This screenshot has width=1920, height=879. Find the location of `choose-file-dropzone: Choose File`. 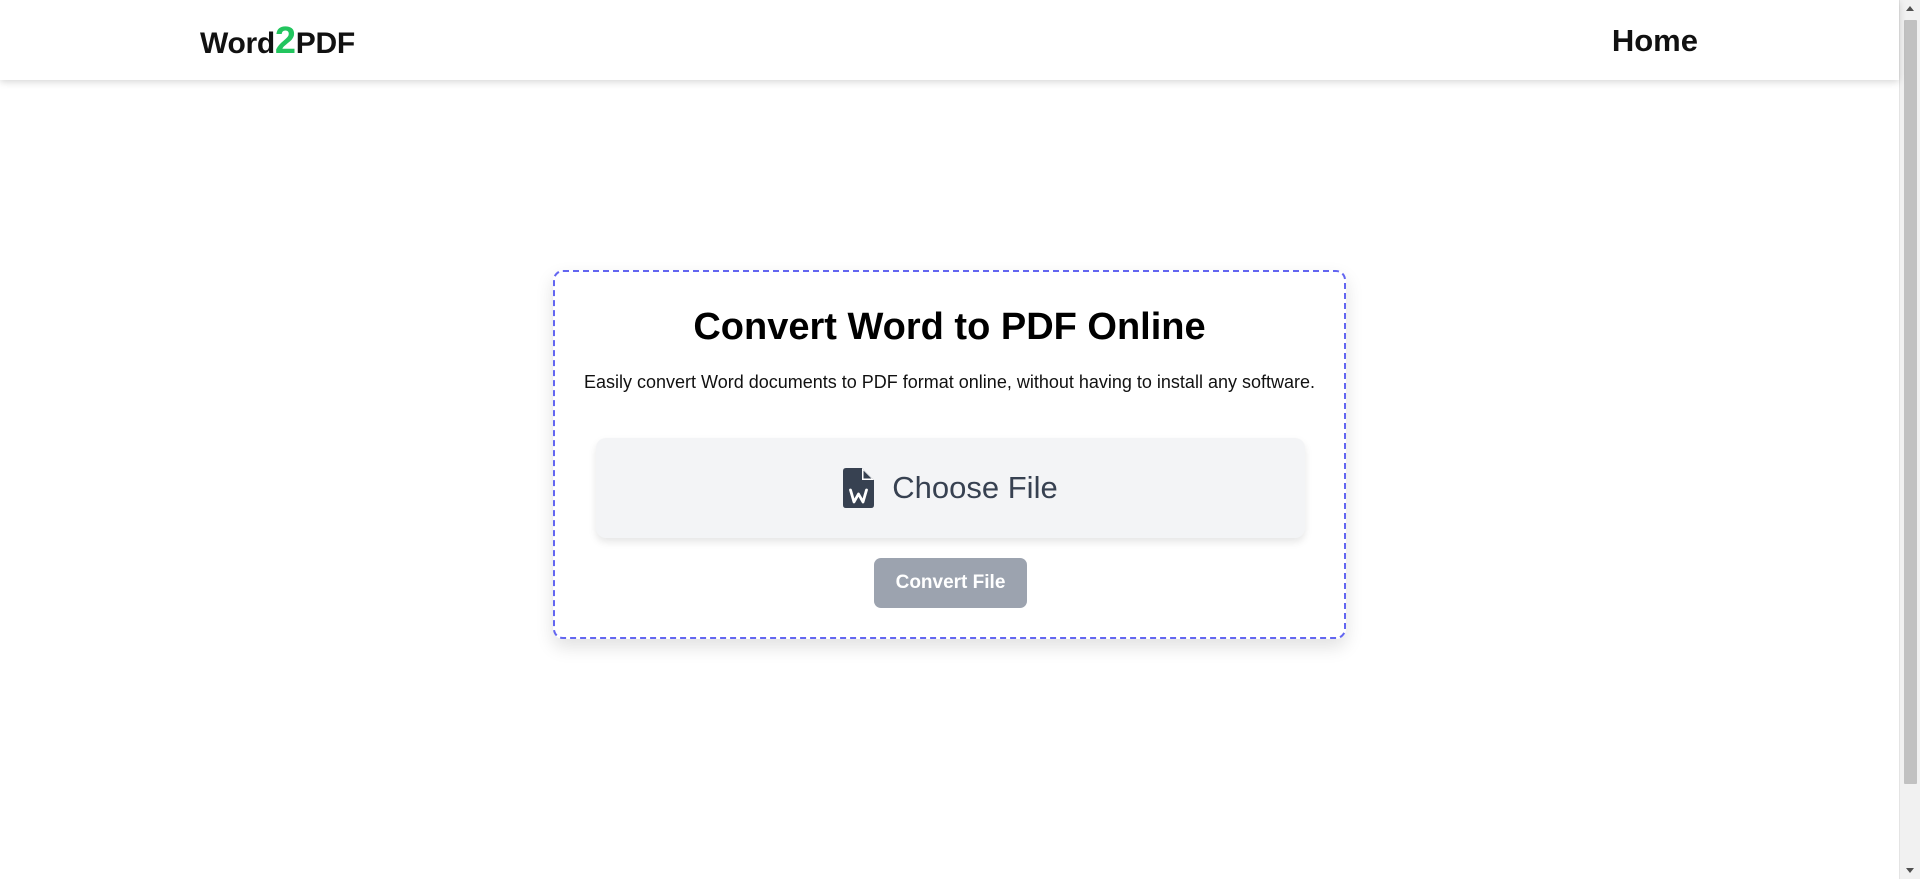

choose-file-dropzone: Choose File is located at coordinates (950, 488).